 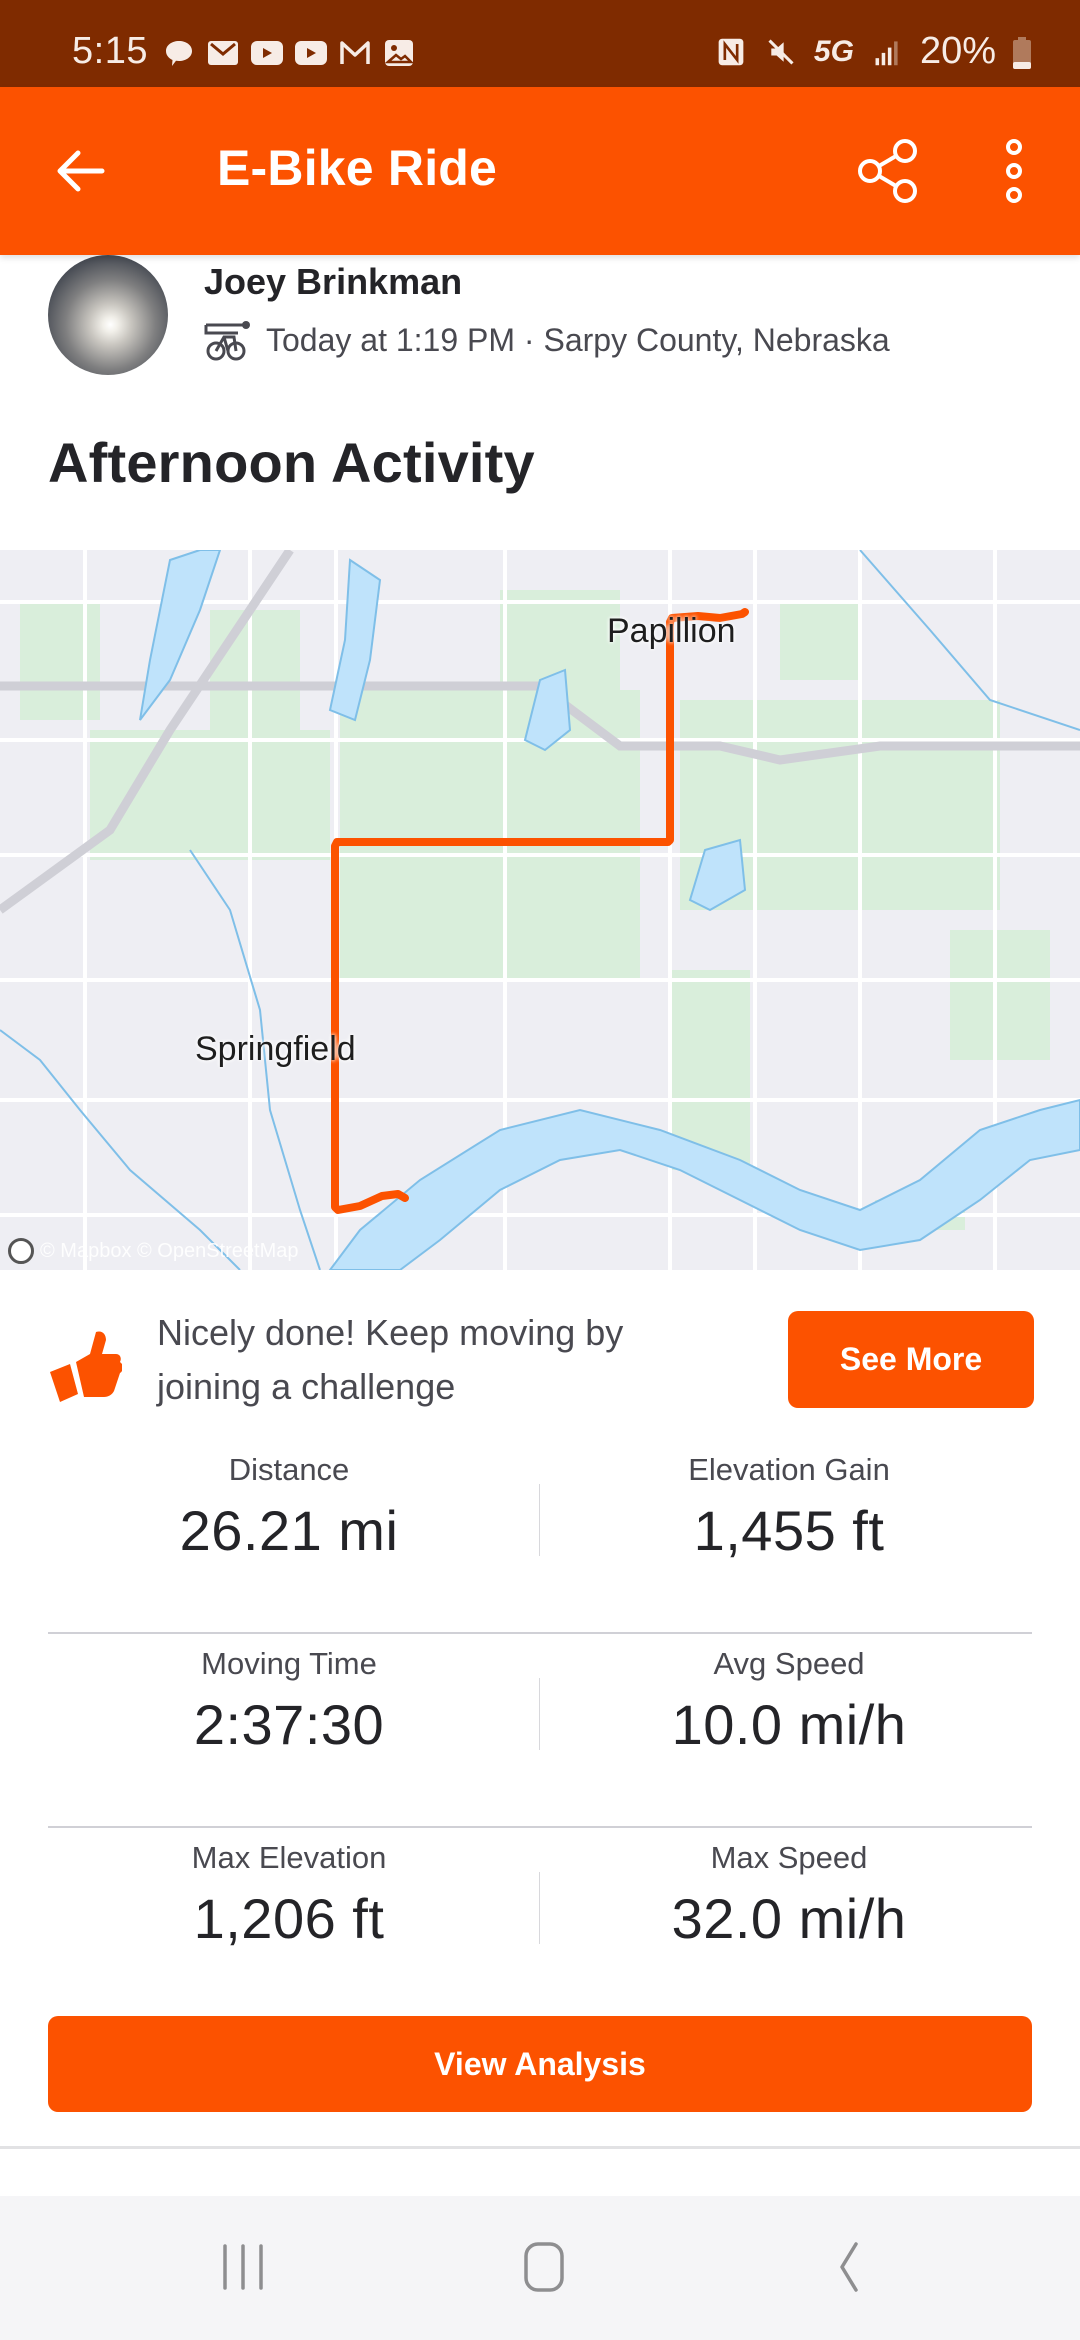 I want to click on share-icon, so click(x=888, y=171).